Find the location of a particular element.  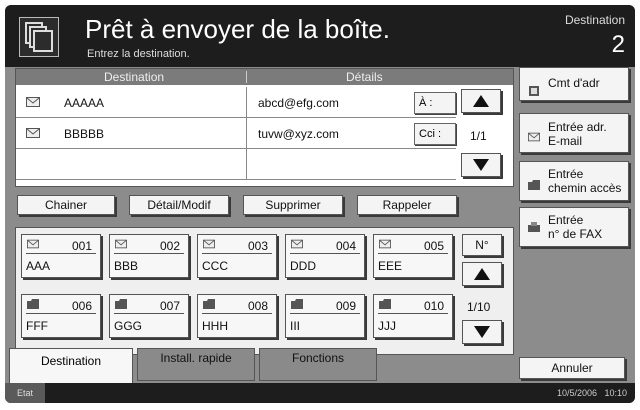

key-name: HHH is located at coordinates (215, 326).